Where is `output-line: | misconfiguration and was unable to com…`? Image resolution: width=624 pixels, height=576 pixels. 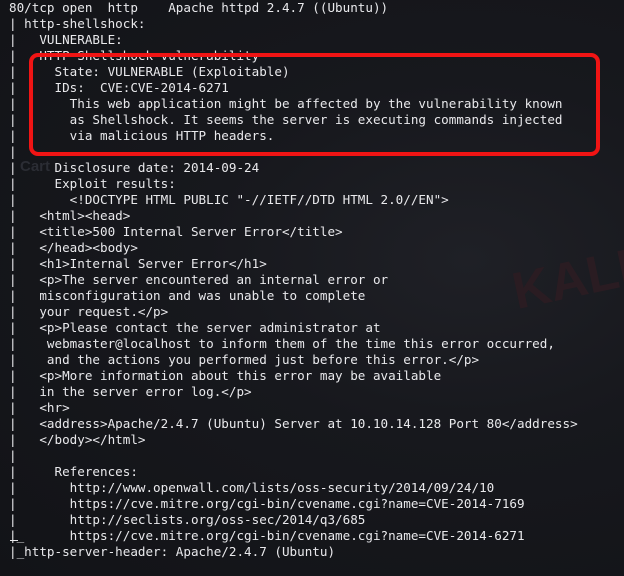 output-line: | misconfiguration and was unable to com… is located at coordinates (187, 295).